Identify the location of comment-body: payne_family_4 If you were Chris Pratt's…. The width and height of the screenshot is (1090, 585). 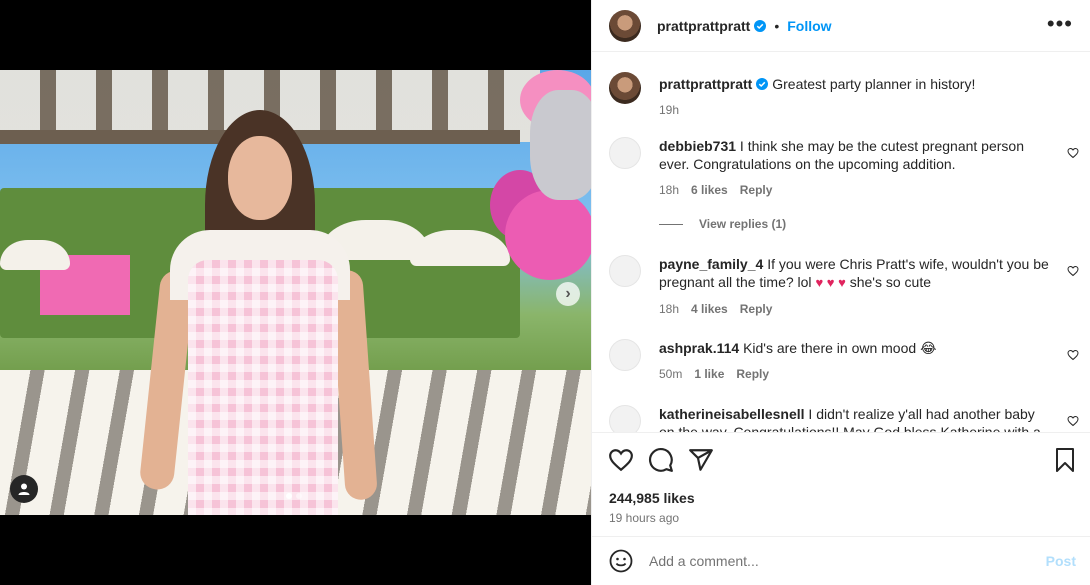
(856, 286).